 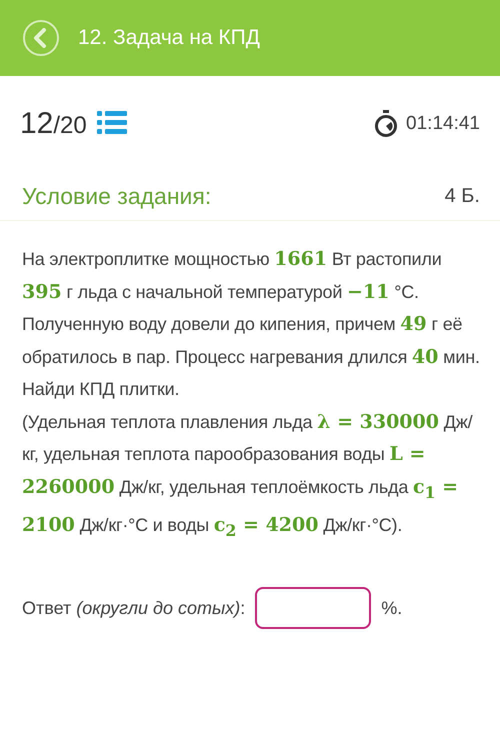 What do you see at coordinates (462, 196) in the screenshot?
I see `task-points: 4 Б.` at bounding box center [462, 196].